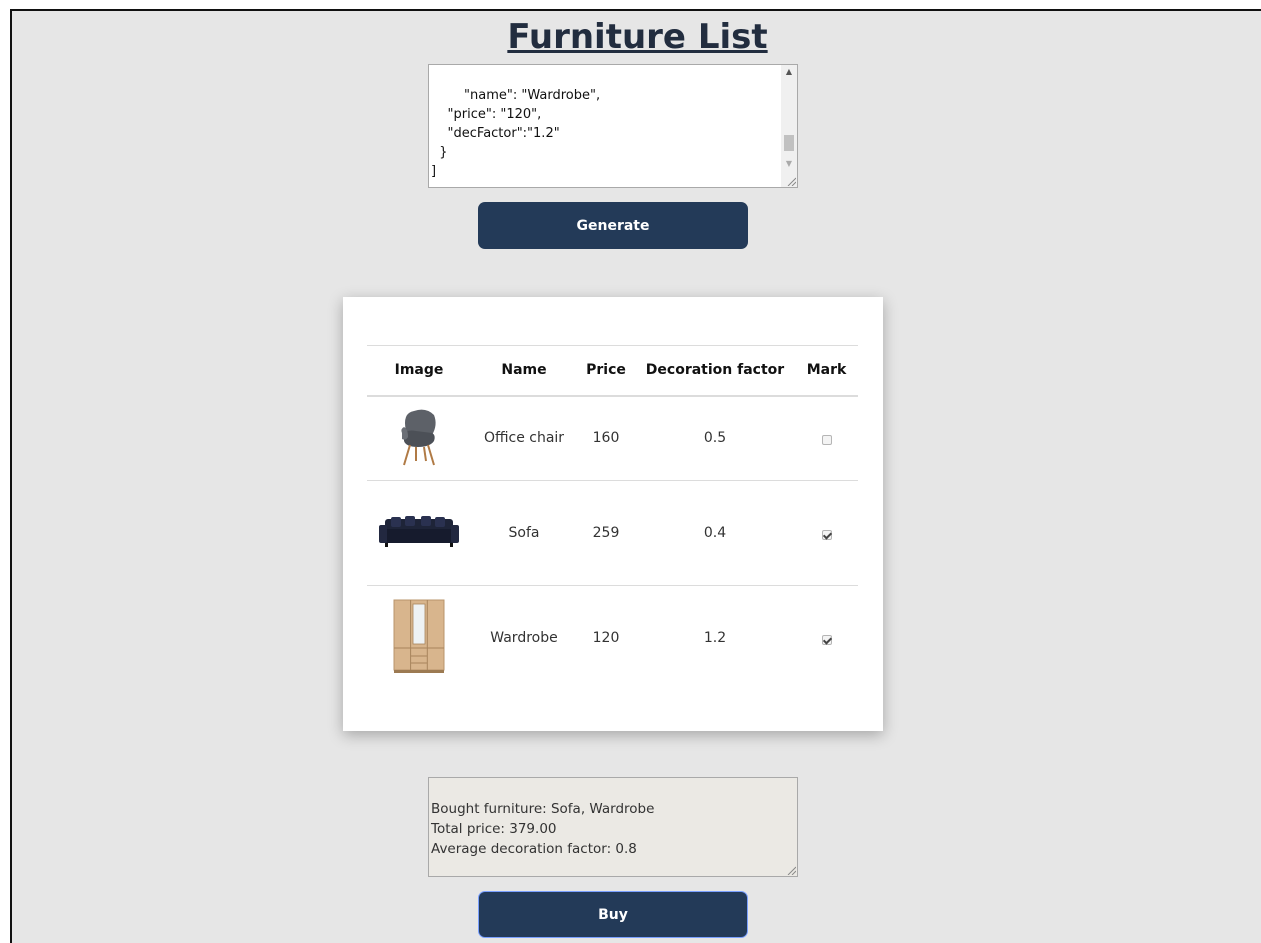 The width and height of the screenshot is (1261, 943). I want to click on page-title: Furniture List, so click(637, 37).